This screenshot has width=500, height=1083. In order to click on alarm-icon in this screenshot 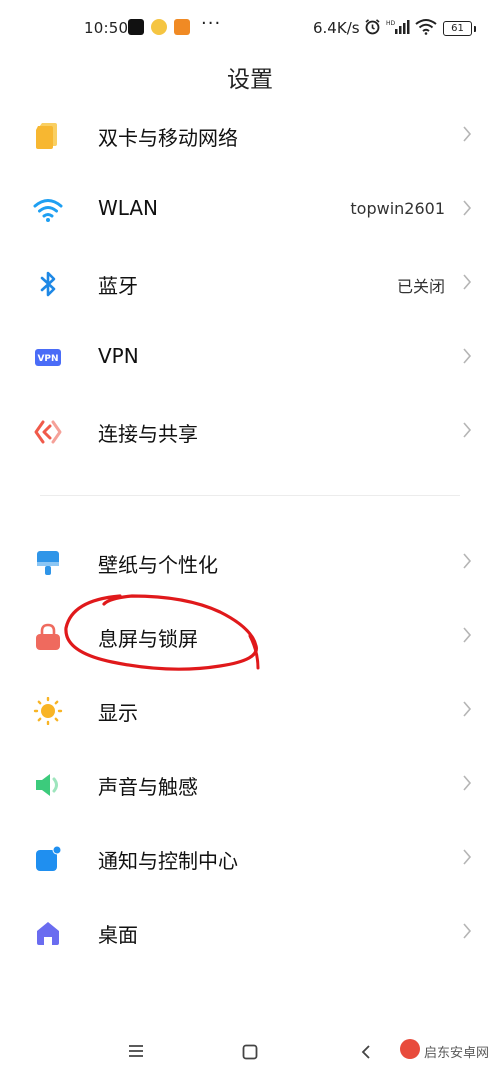, I will do `click(372, 27)`.